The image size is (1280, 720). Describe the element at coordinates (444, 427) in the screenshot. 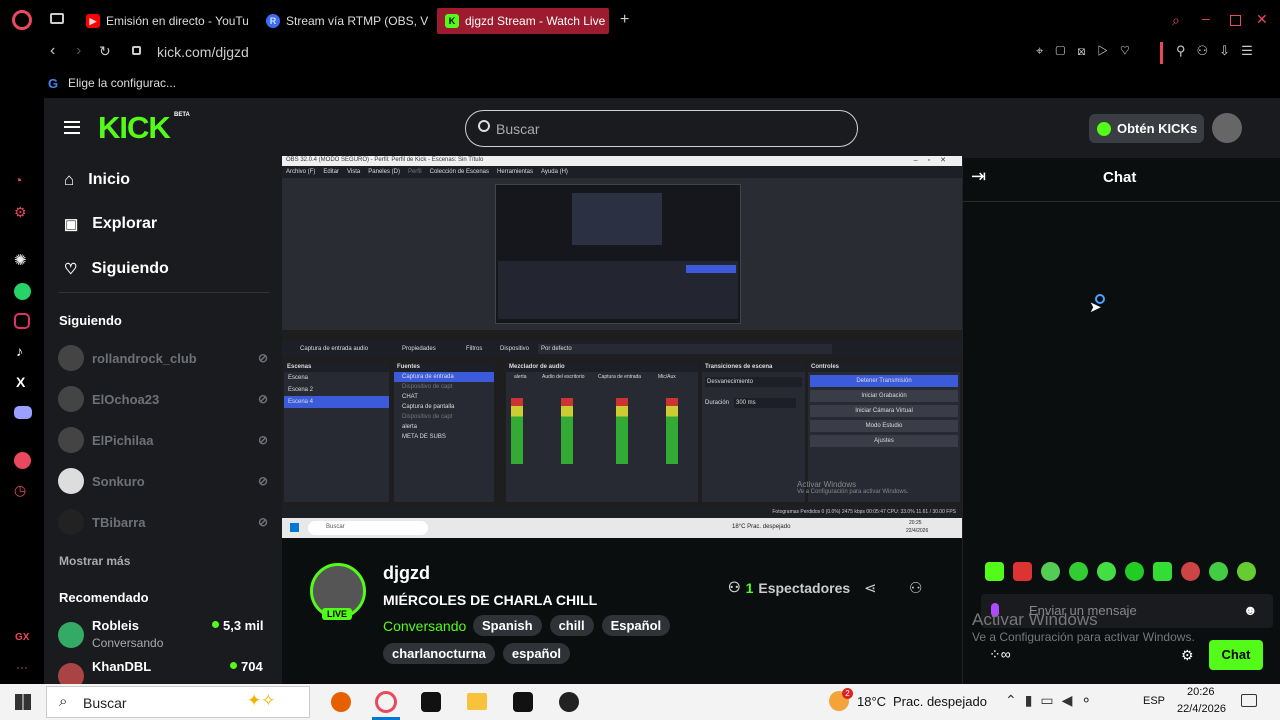

I see `obs-source-item: alerta` at that location.